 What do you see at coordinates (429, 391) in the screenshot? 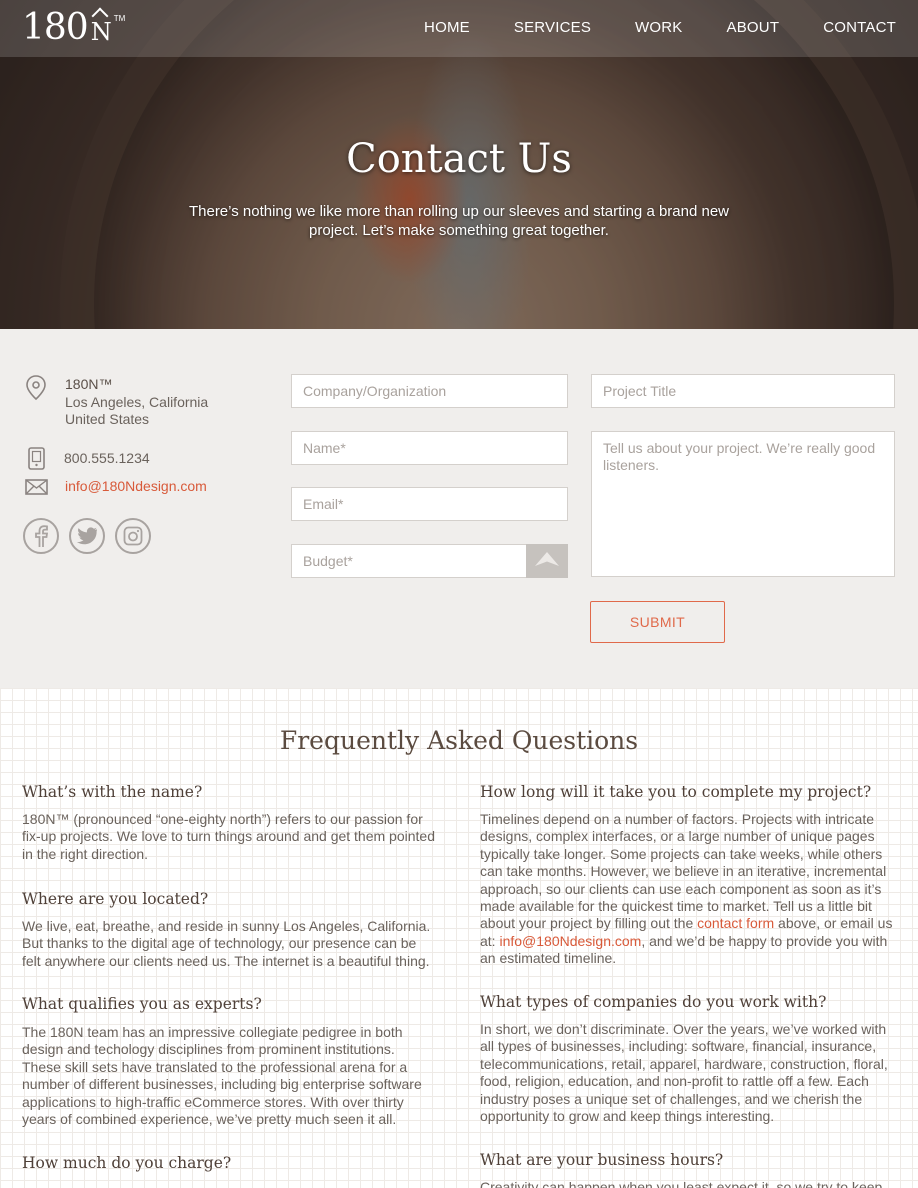
I see `company-input: Company/Organization` at bounding box center [429, 391].